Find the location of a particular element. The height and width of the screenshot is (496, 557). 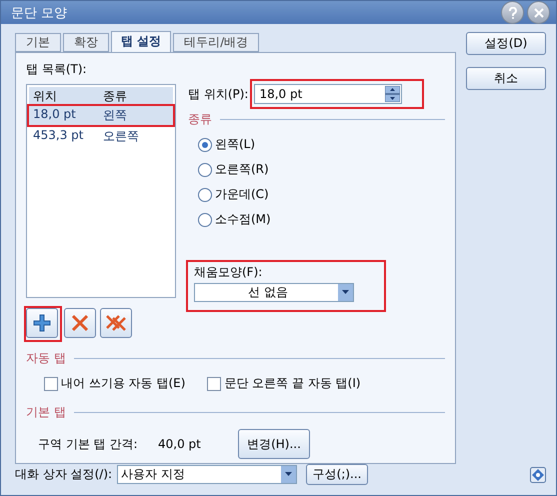

section-title: 종류 is located at coordinates (200, 119).